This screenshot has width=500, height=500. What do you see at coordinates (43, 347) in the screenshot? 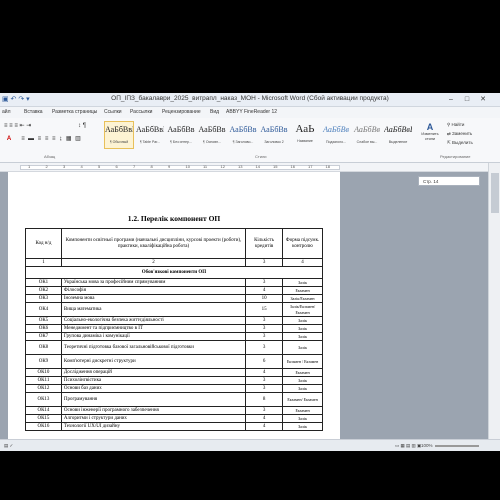
I see `row-code: ОК8` at bounding box center [43, 347].